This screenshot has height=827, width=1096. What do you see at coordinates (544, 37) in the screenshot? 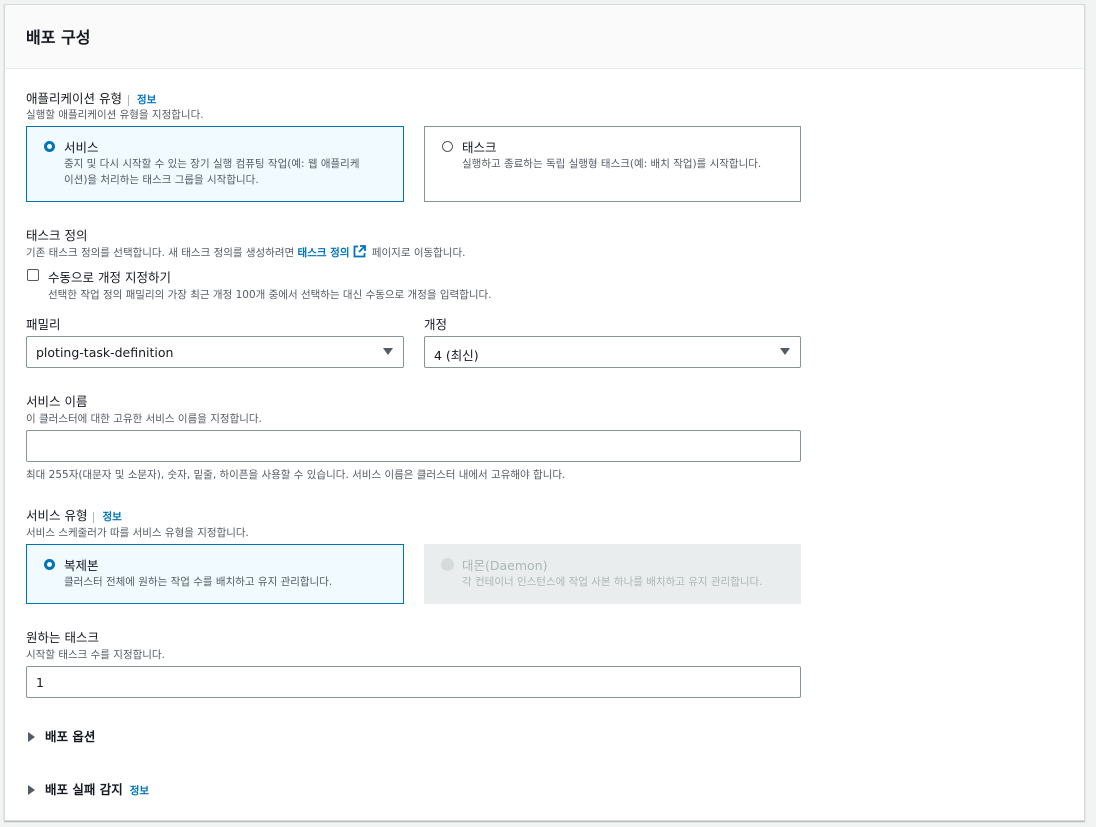
I see `panel-header: 배포 구성` at bounding box center [544, 37].